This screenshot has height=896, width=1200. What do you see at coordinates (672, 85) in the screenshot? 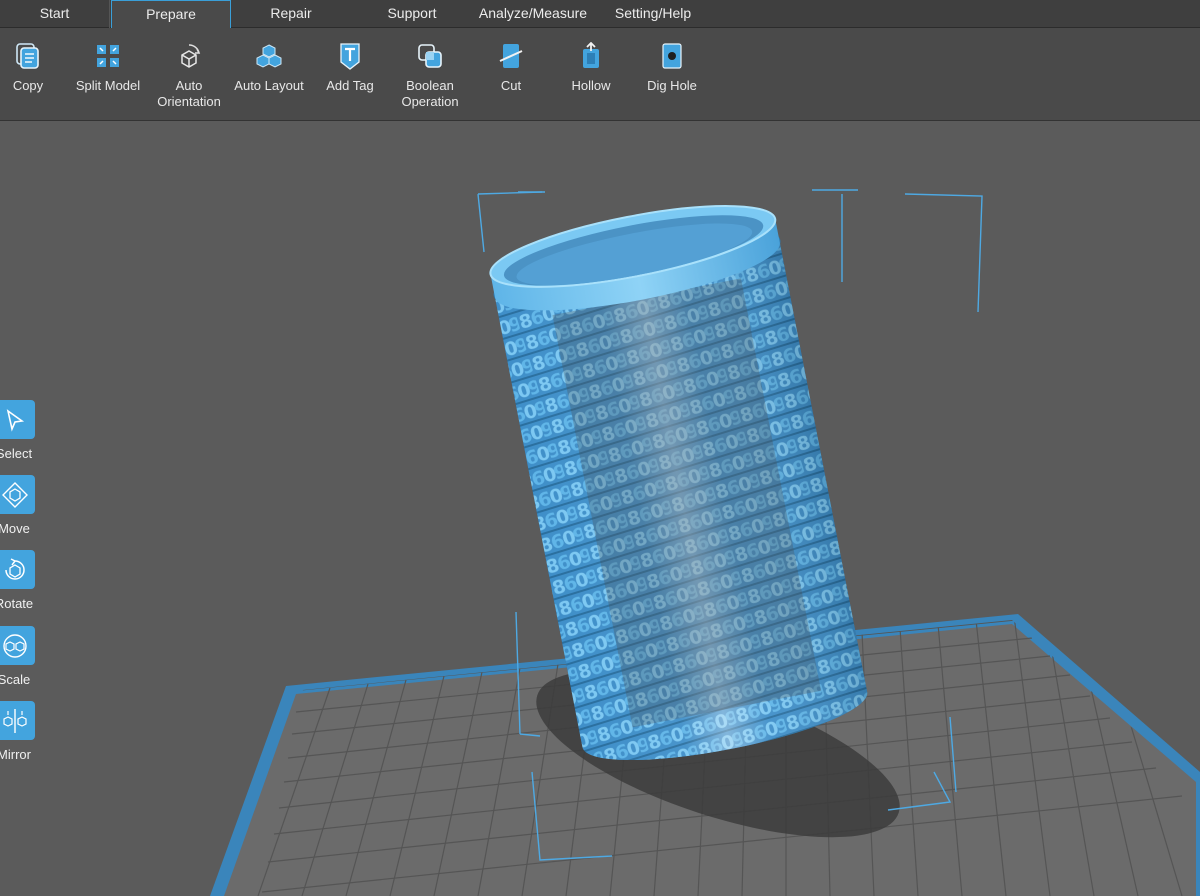
I see `dig-hole-label: Dig Hole` at bounding box center [672, 85].